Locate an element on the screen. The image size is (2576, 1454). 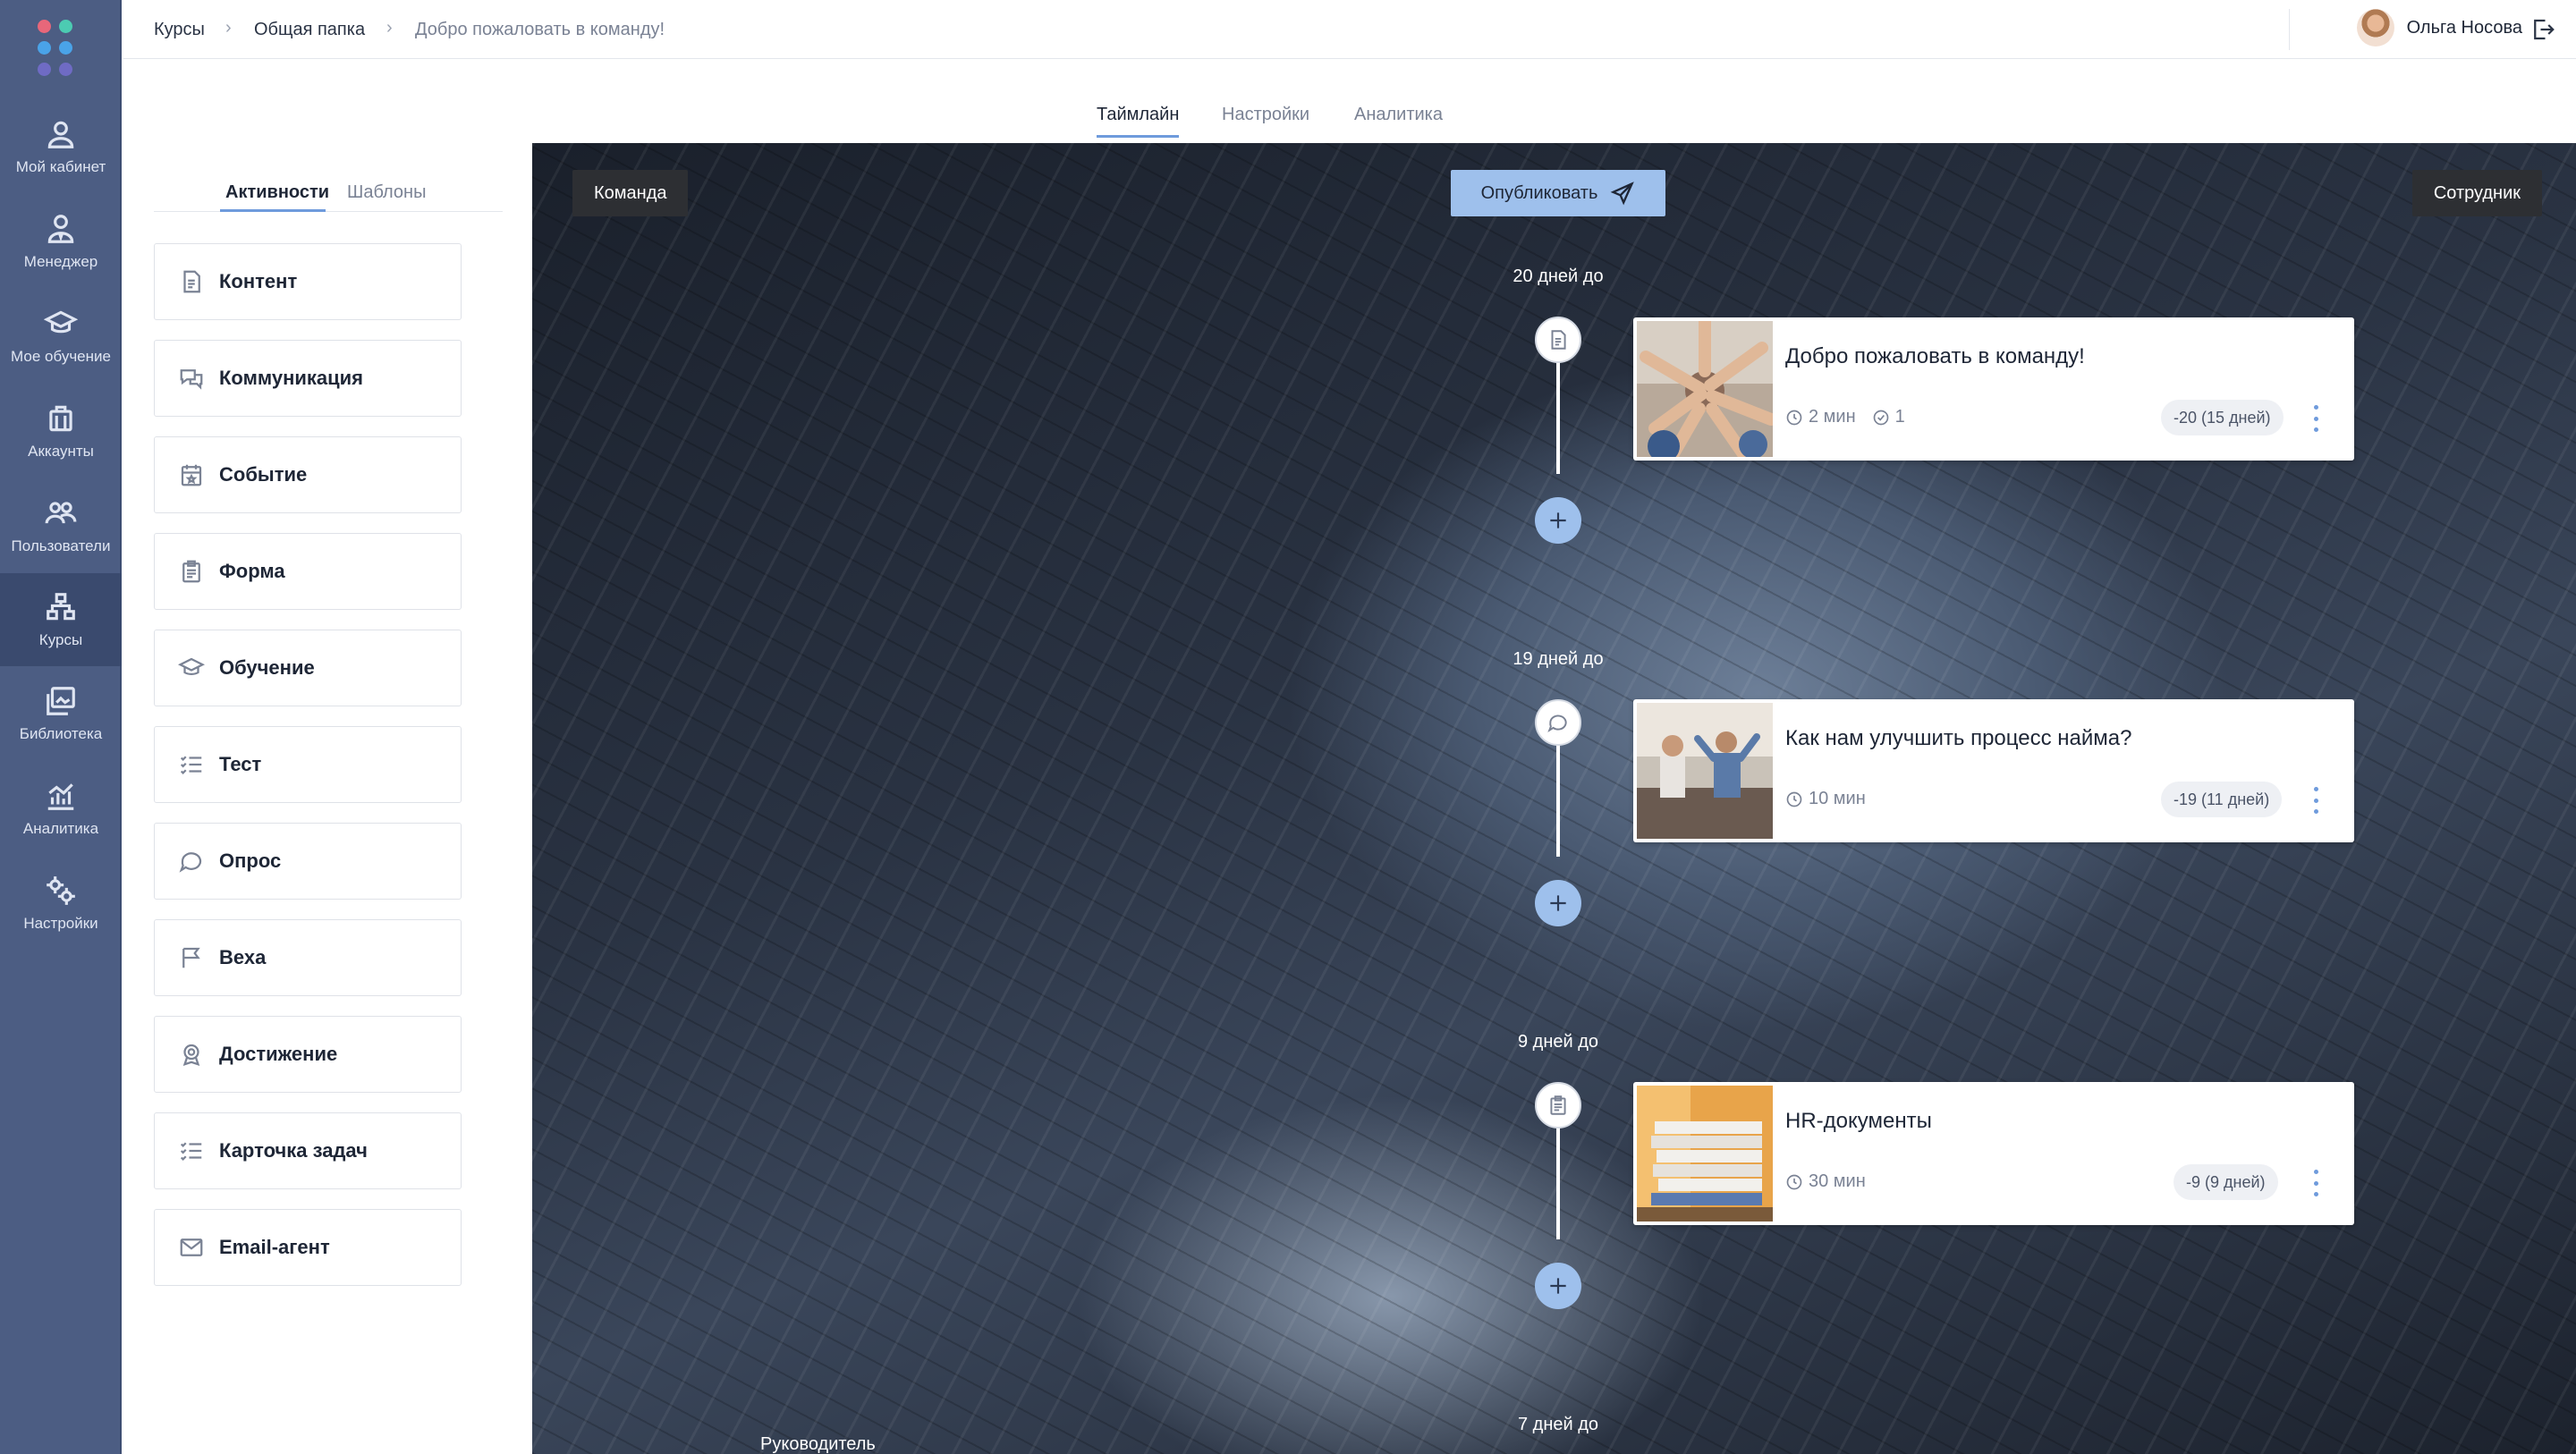
activity-learning: Обучение is located at coordinates (308, 668).